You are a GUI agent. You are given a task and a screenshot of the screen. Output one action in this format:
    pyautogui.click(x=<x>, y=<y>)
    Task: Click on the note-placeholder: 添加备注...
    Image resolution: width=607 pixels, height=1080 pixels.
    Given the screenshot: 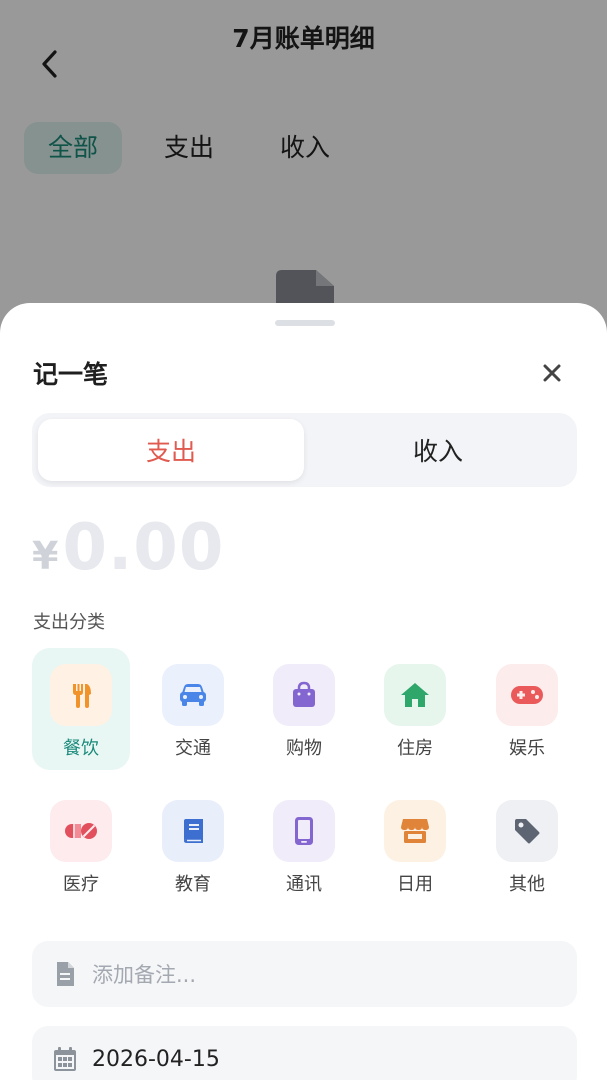 What is the action you would take?
    pyautogui.click(x=144, y=975)
    